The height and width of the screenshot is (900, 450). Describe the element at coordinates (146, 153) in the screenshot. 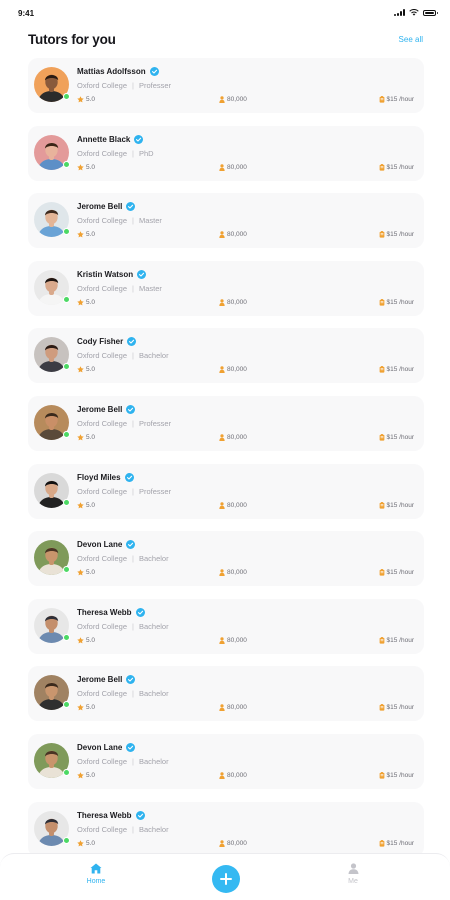

I see `tutor-degree: PhD` at that location.